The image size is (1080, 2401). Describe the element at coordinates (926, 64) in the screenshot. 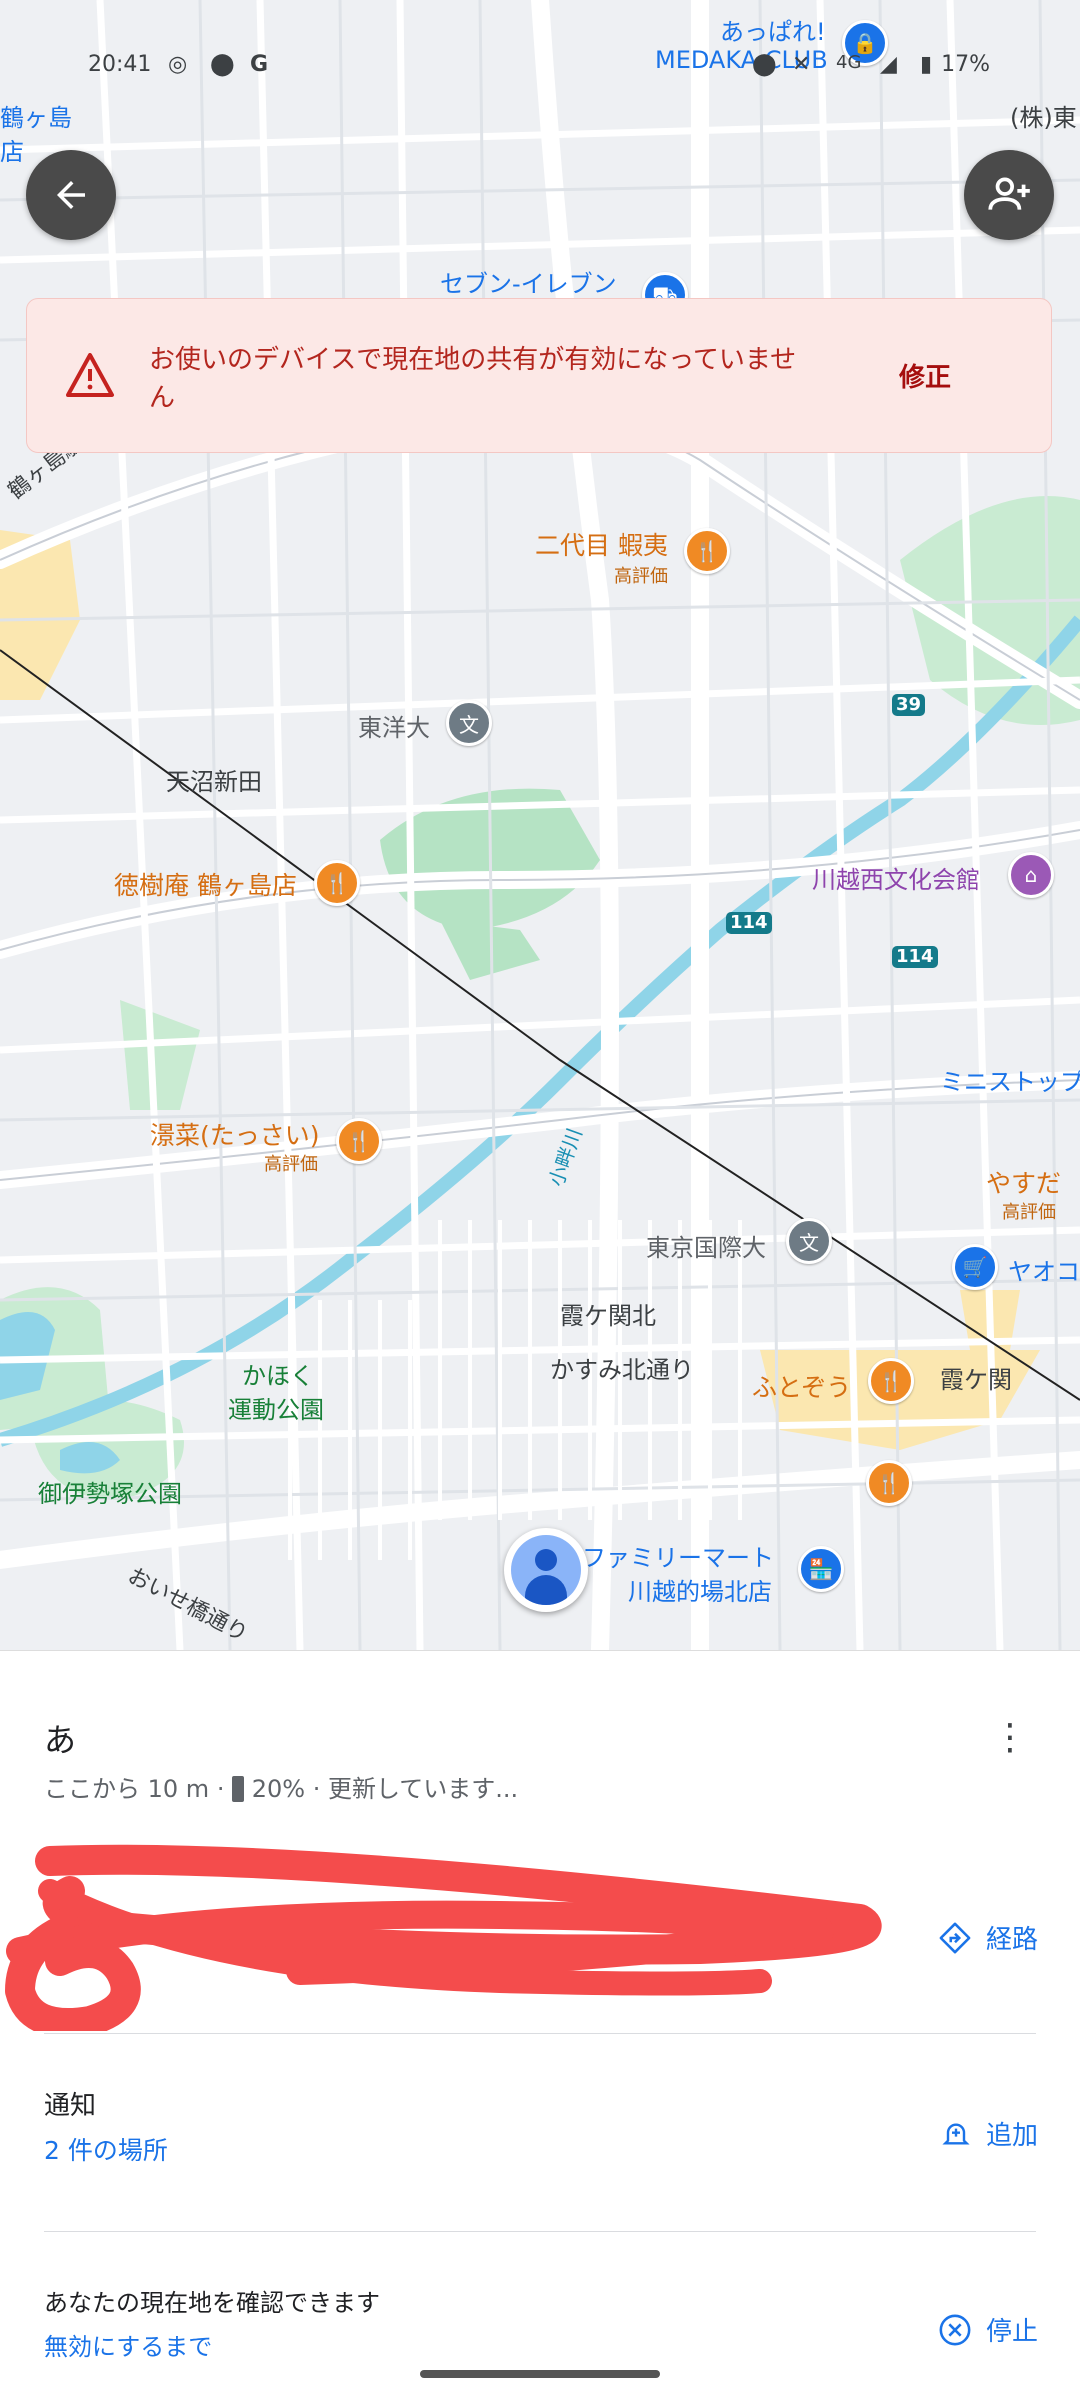

I see `battery-icon: ▮` at that location.